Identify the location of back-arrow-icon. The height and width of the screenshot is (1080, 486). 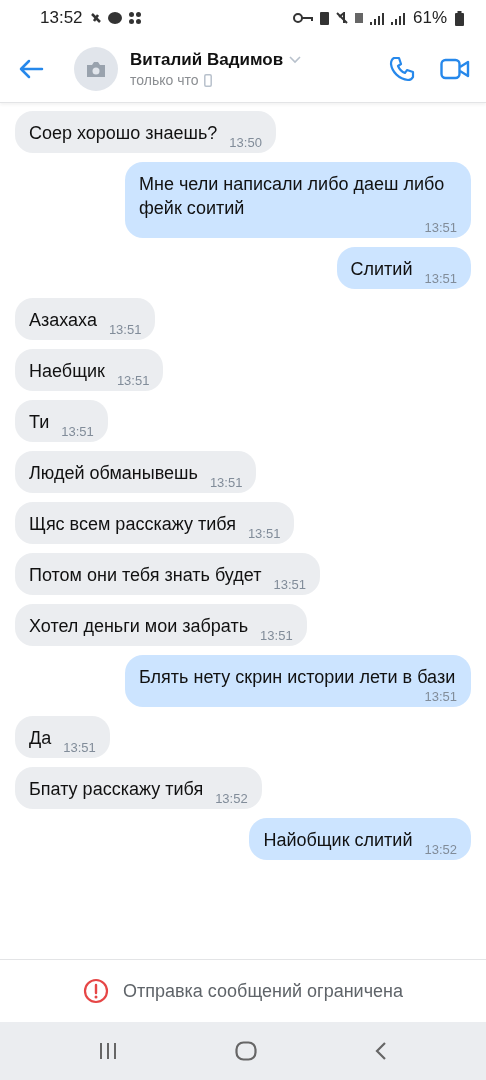
(31, 69).